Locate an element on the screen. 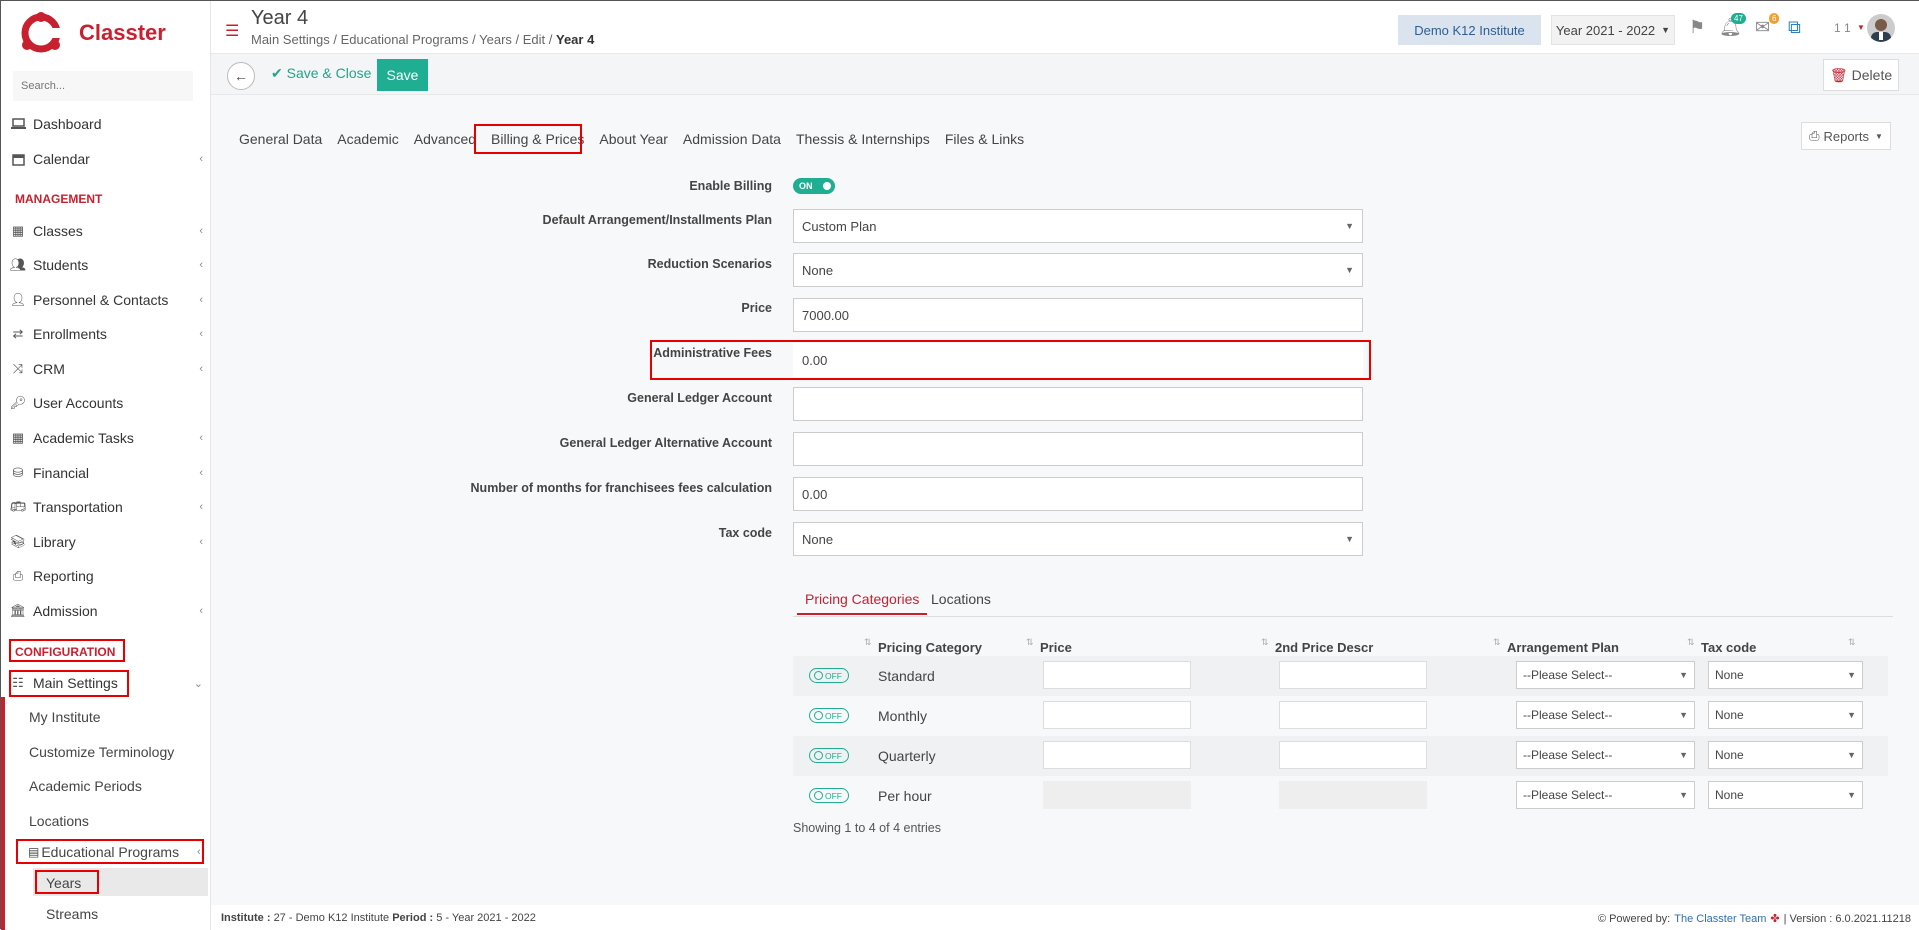 The image size is (1919, 930). sidebar-subitem-streams: Streams is located at coordinates (72, 914).